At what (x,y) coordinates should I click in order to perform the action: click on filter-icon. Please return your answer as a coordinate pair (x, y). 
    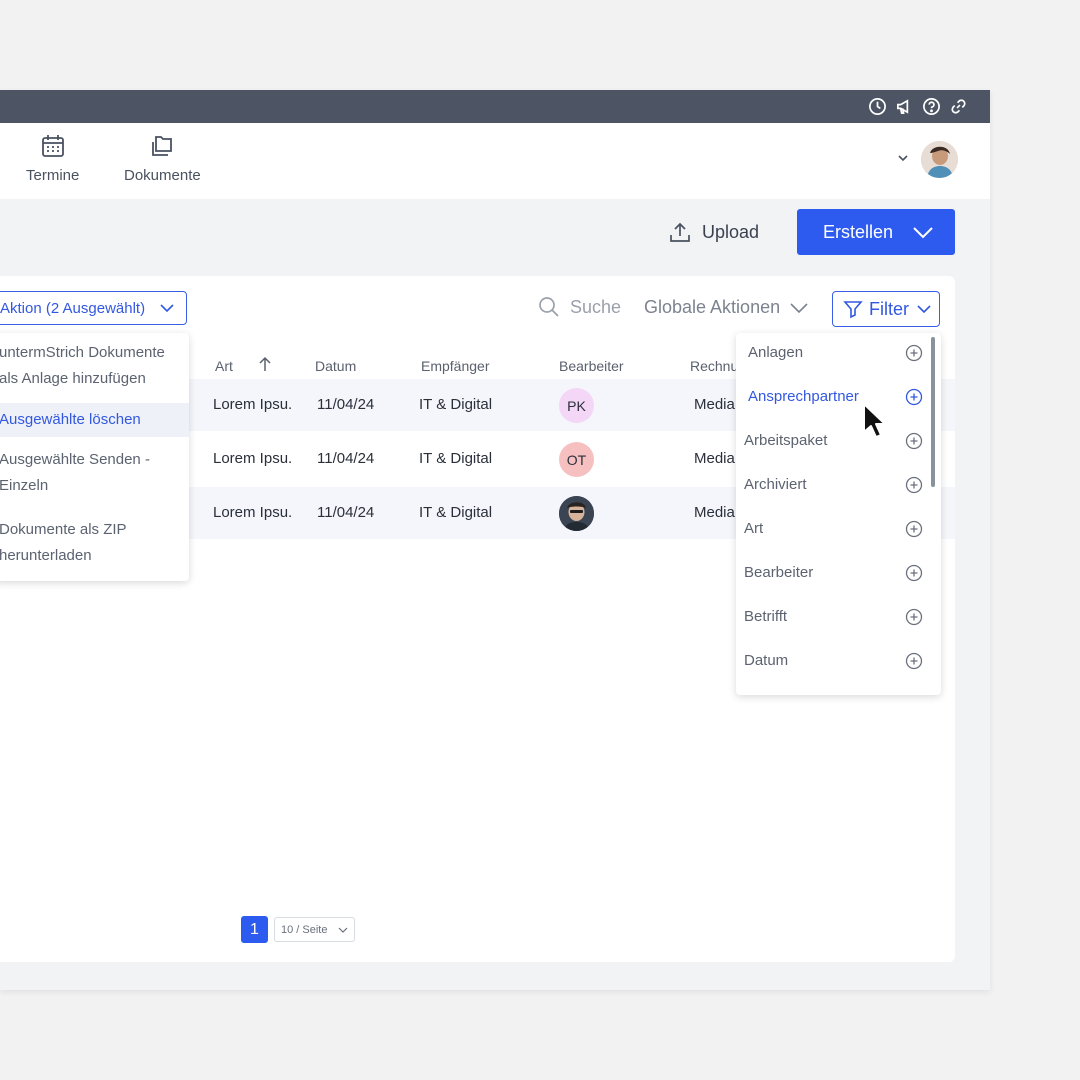
    Looking at the image, I should click on (853, 310).